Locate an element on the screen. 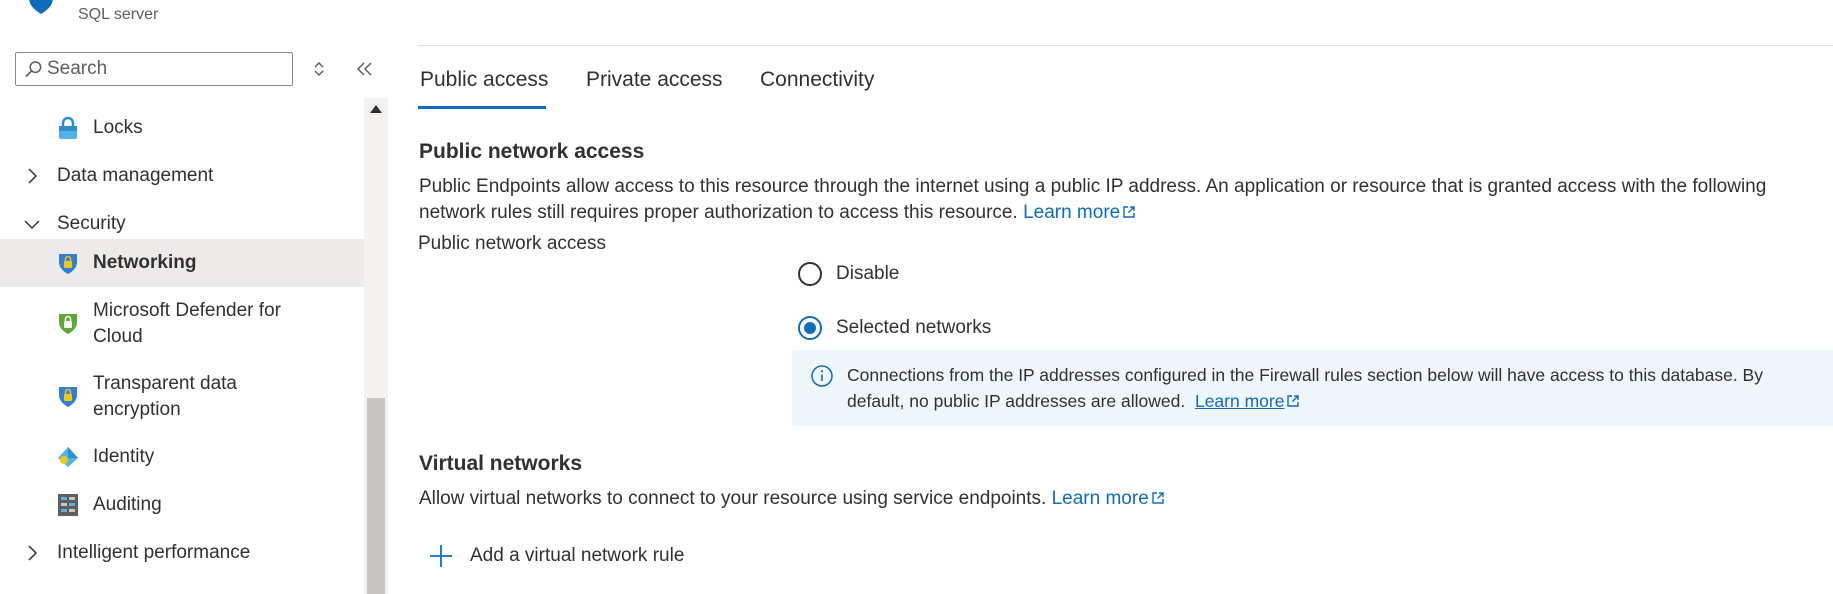 This screenshot has height=594, width=1833. sidebar-item-label: Auditing is located at coordinates (127, 504).